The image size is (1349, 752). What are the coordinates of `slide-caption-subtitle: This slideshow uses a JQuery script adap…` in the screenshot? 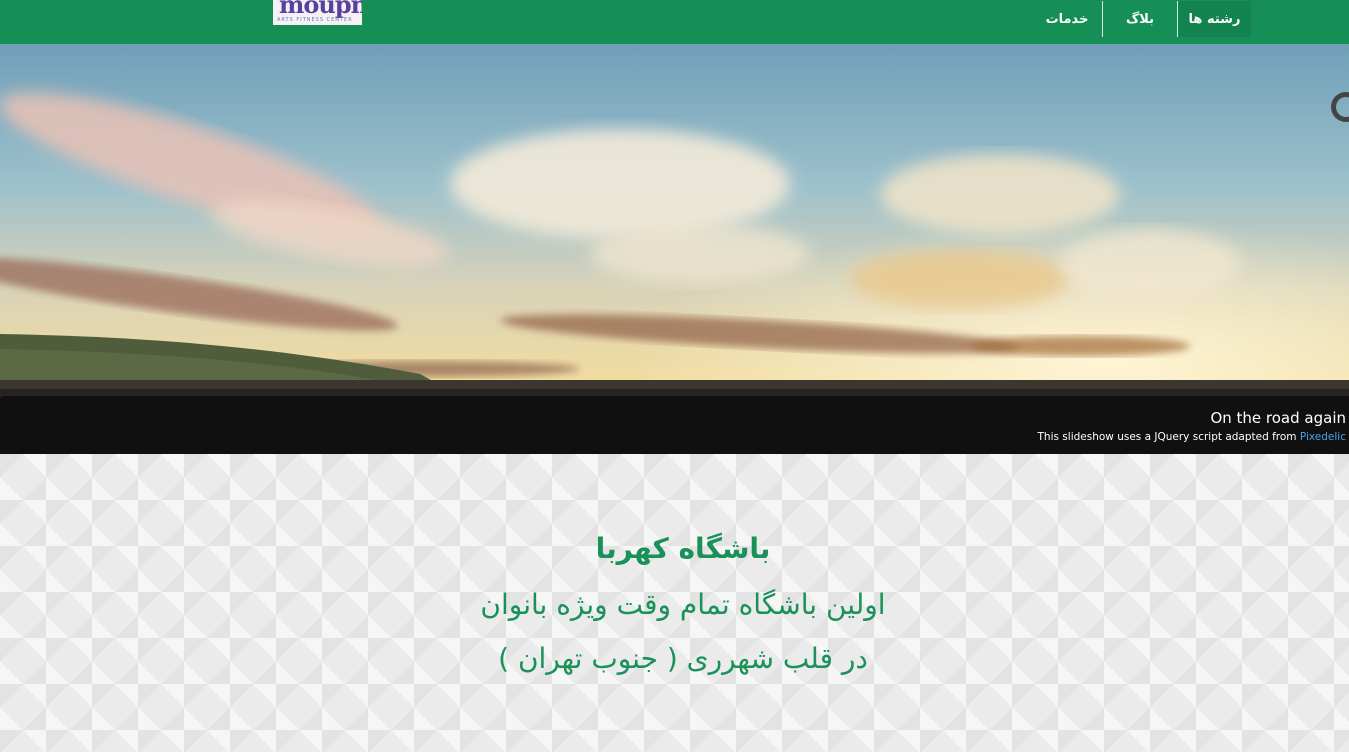 It's located at (1192, 437).